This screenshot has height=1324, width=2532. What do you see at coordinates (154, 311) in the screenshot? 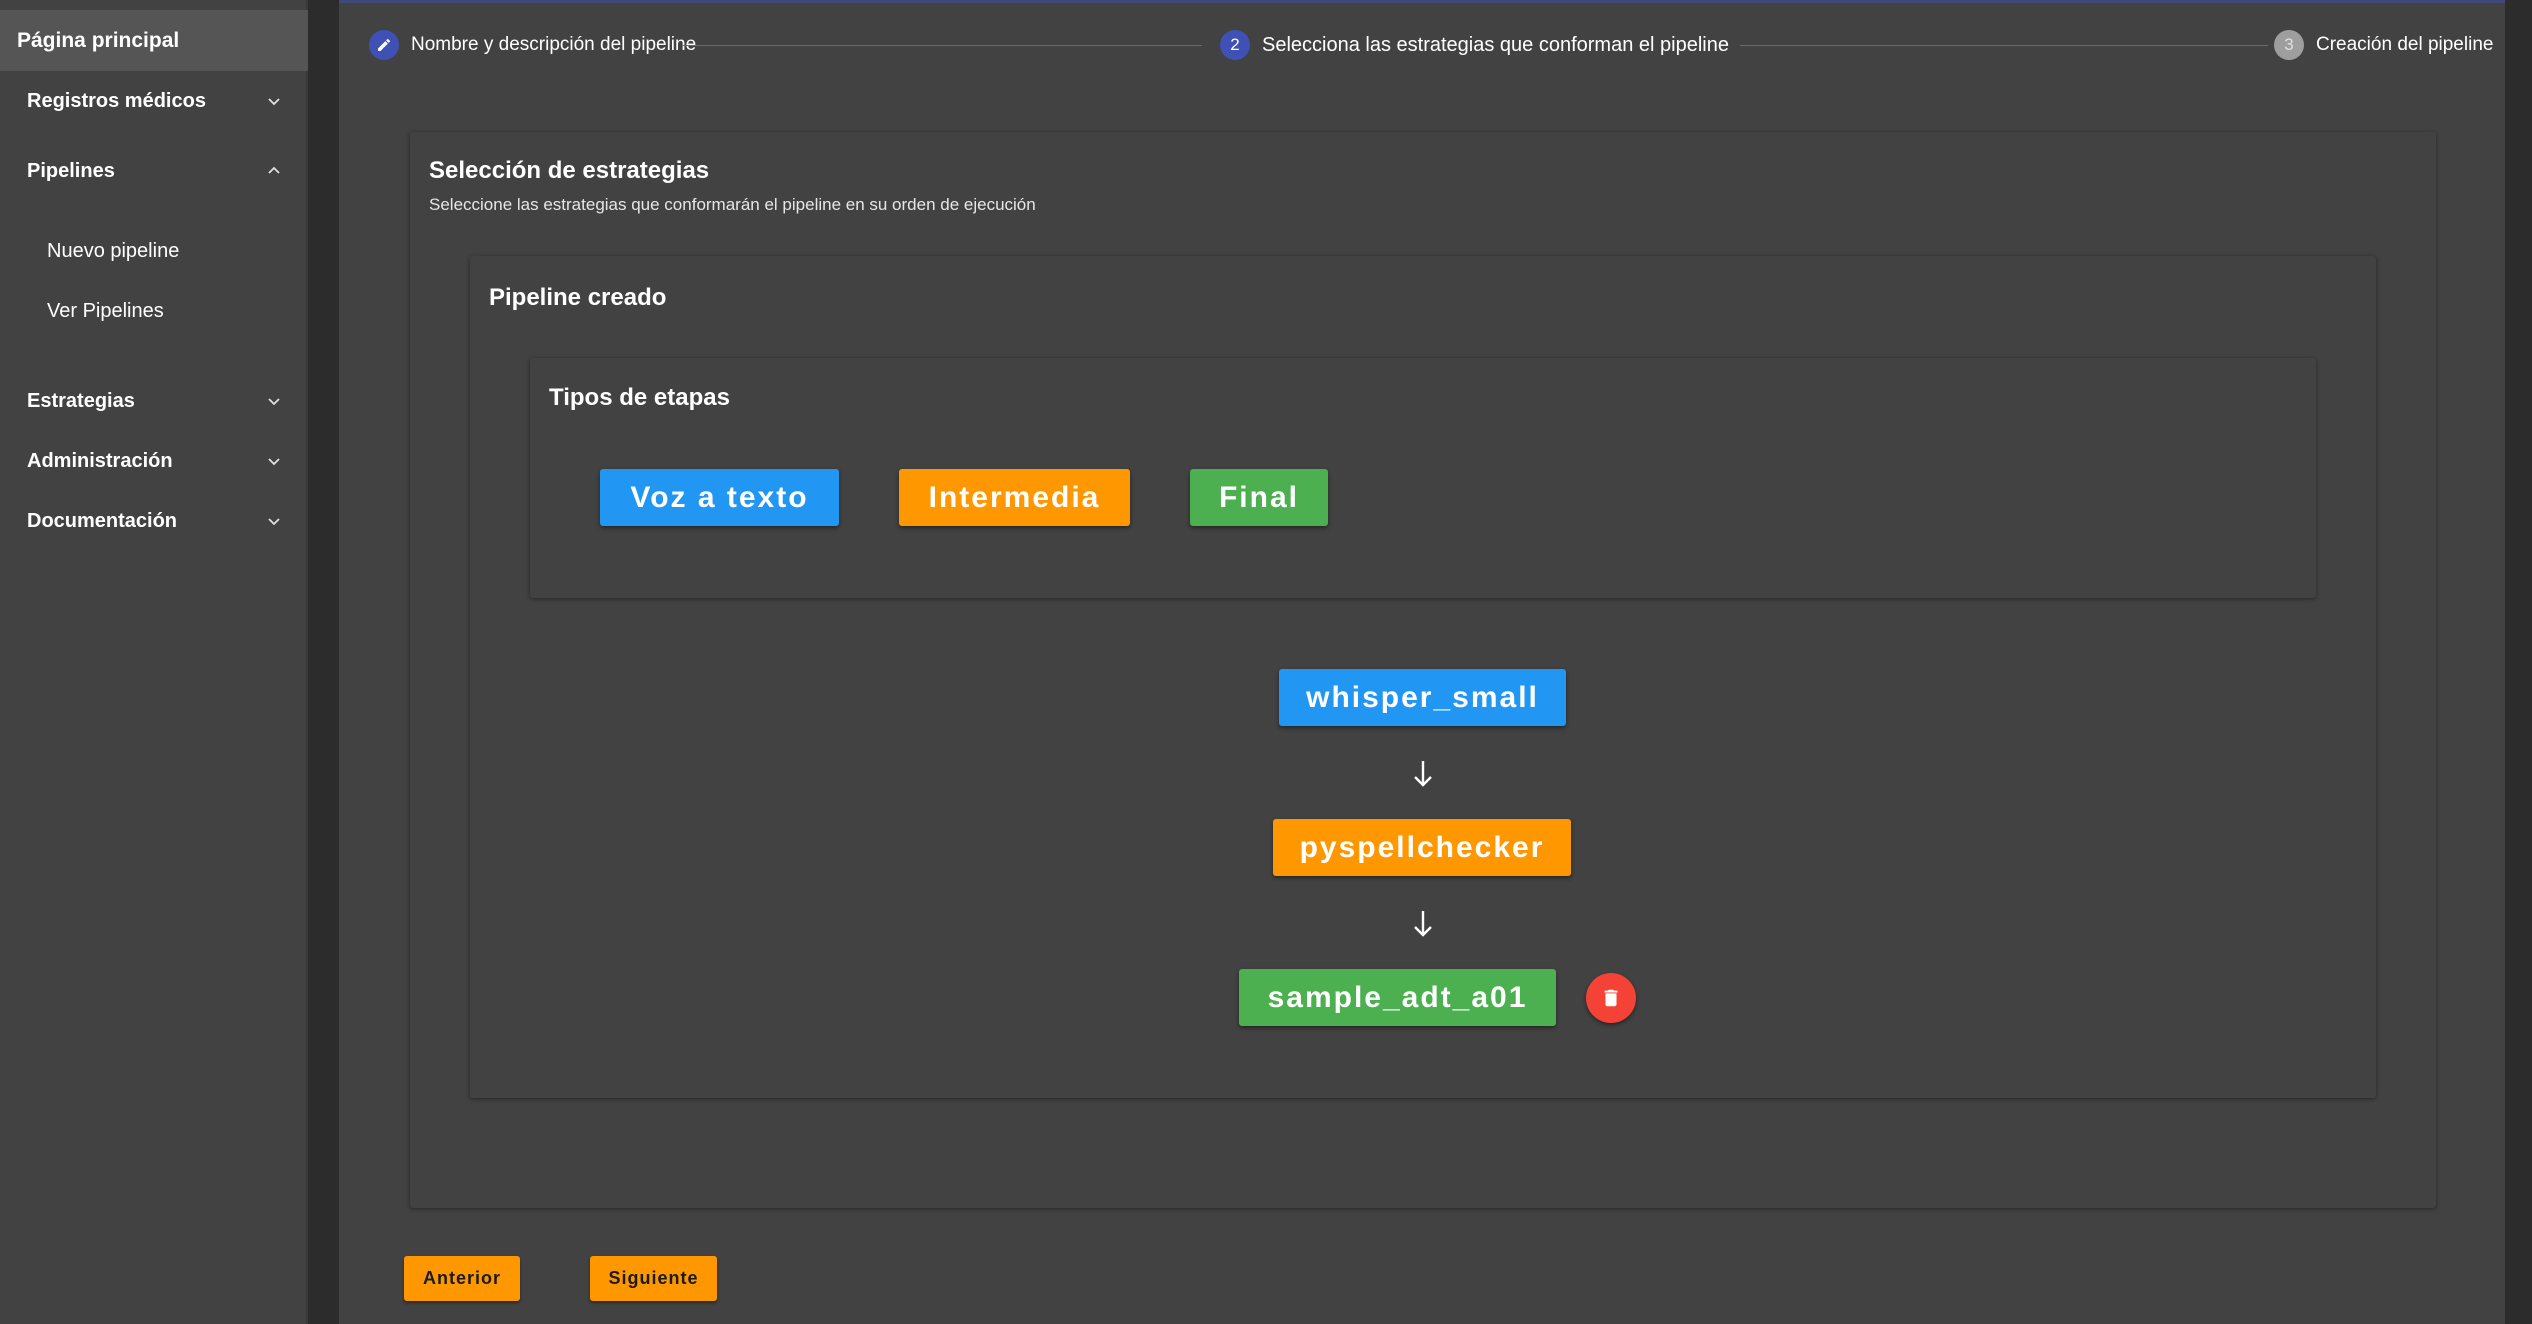
I see `sidebar-subitem-ver-pipelines: Ver Pipelines` at bounding box center [154, 311].